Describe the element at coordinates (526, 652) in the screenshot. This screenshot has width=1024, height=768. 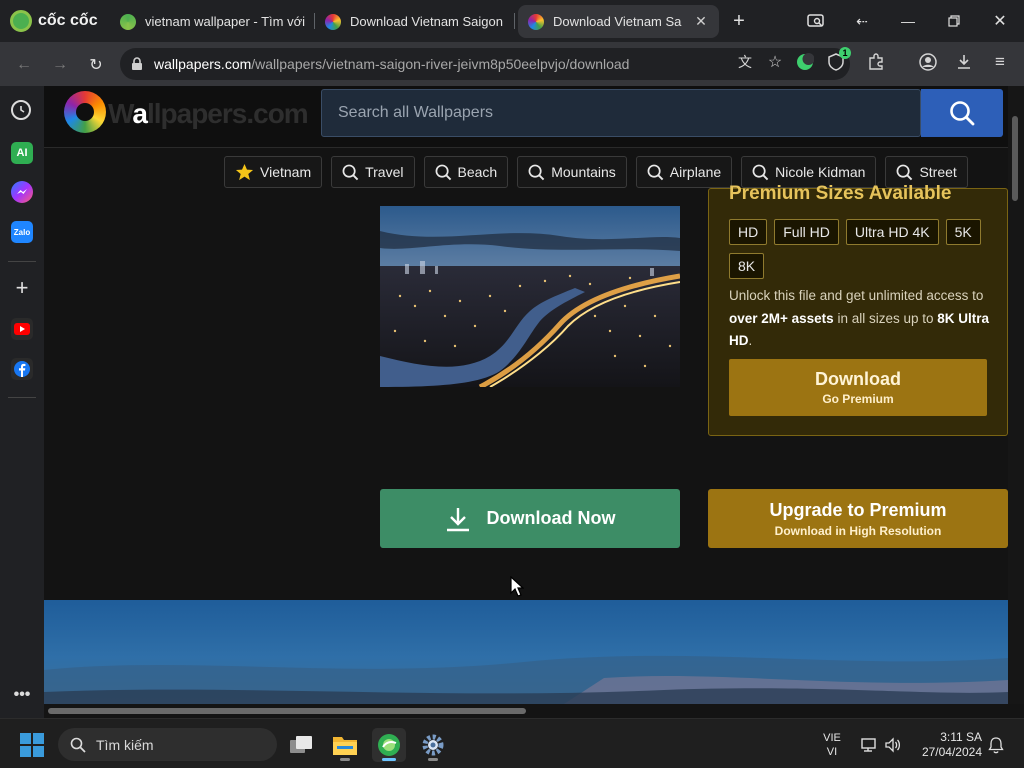
I see `wallpaper-large-image` at that location.